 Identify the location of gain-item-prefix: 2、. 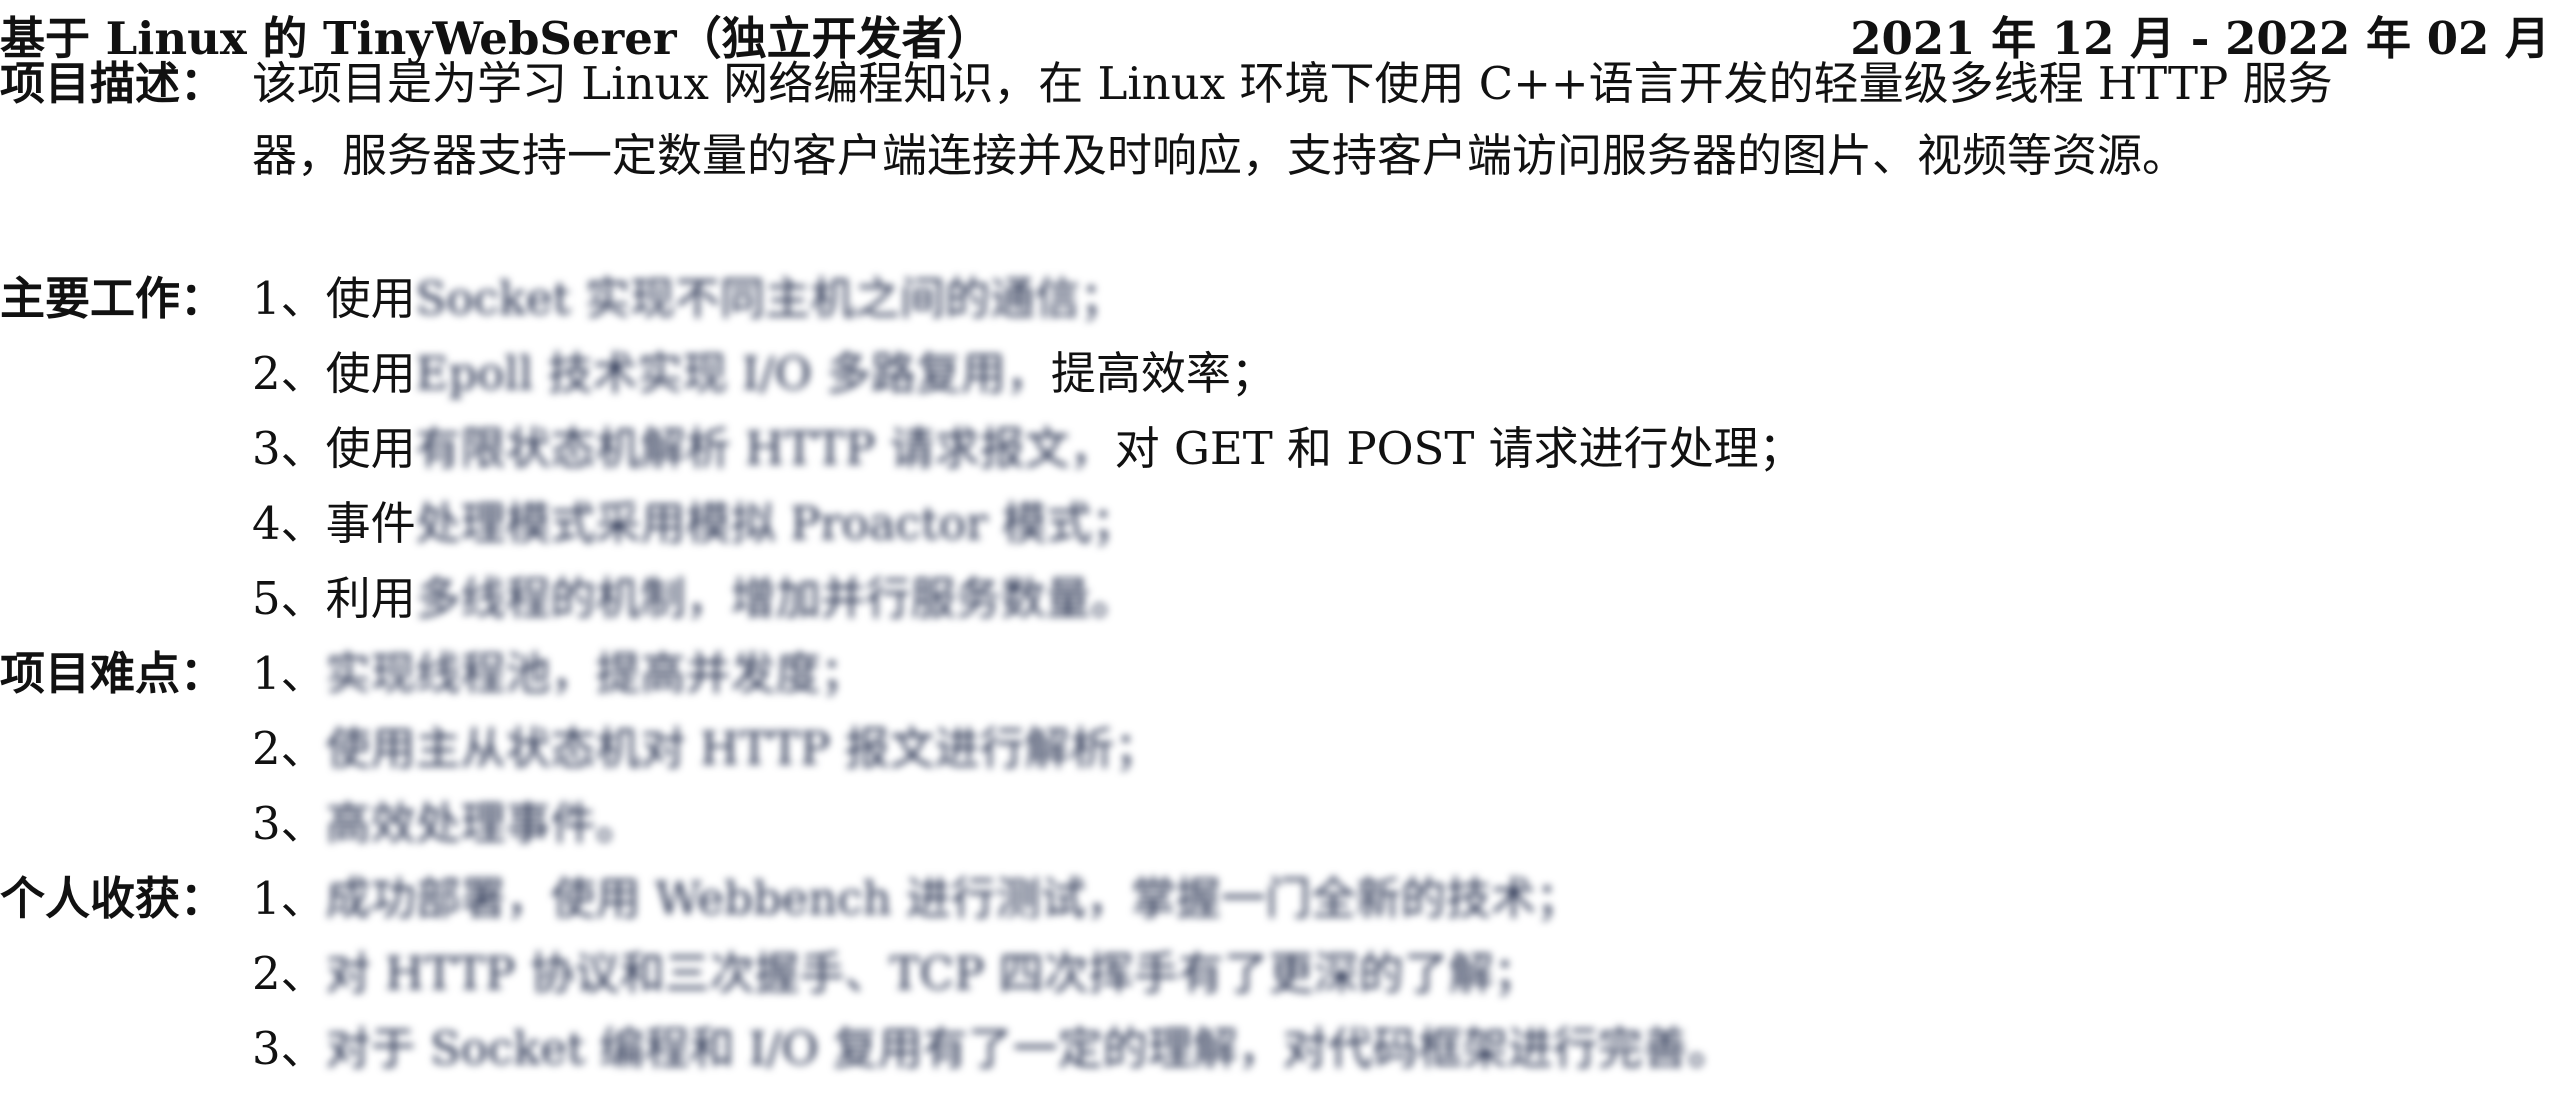
(289, 973).